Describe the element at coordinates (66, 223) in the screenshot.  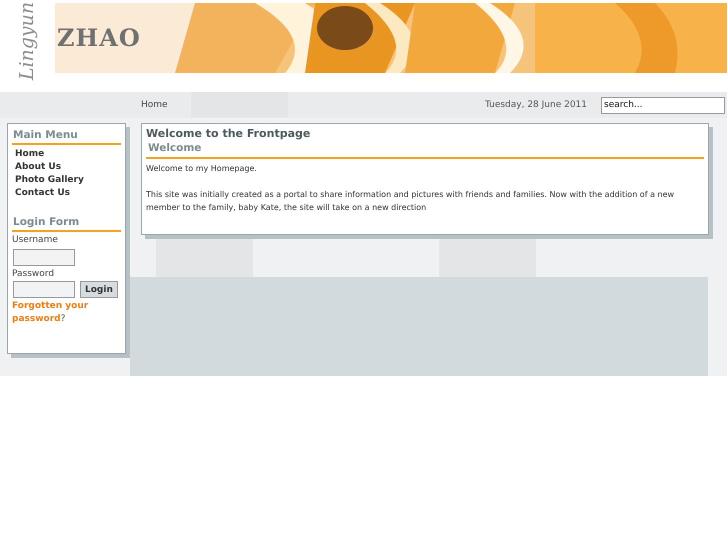
I see `login-heading: Login Form` at that location.